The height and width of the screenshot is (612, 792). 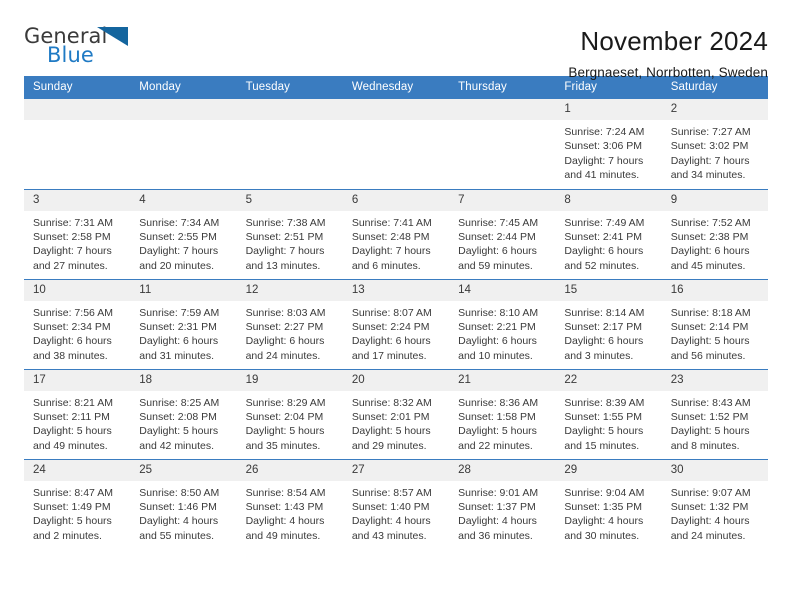 What do you see at coordinates (283, 445) in the screenshot?
I see `daylight-text-line2: and 35 minutes.` at bounding box center [283, 445].